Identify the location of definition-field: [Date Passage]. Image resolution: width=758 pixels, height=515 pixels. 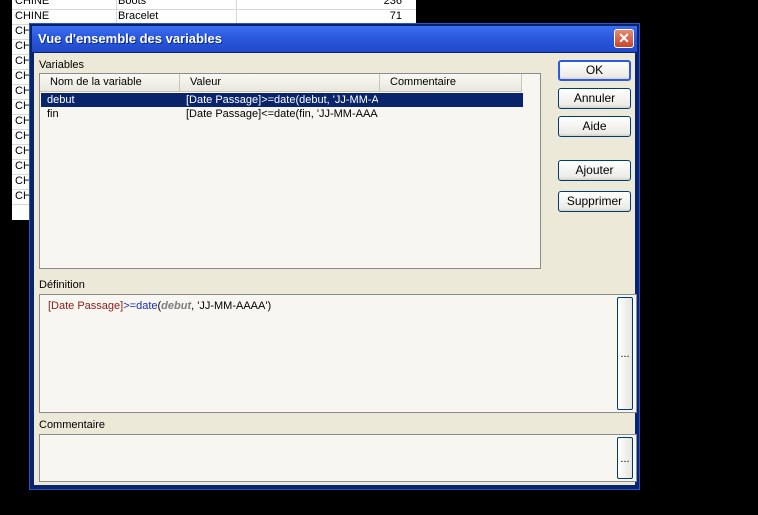
(86, 306).